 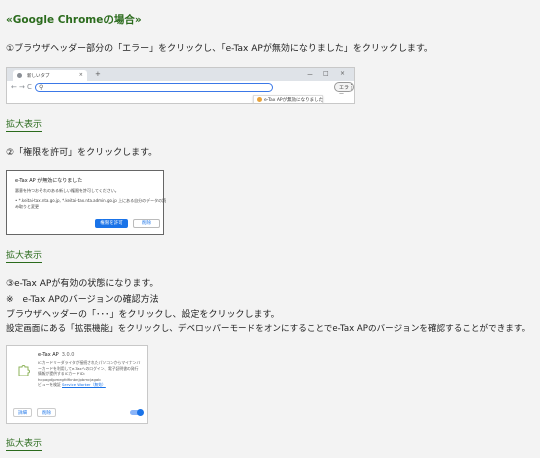 What do you see at coordinates (74, 20) in the screenshot?
I see `section-heading: «Google Chromeの場合»` at bounding box center [74, 20].